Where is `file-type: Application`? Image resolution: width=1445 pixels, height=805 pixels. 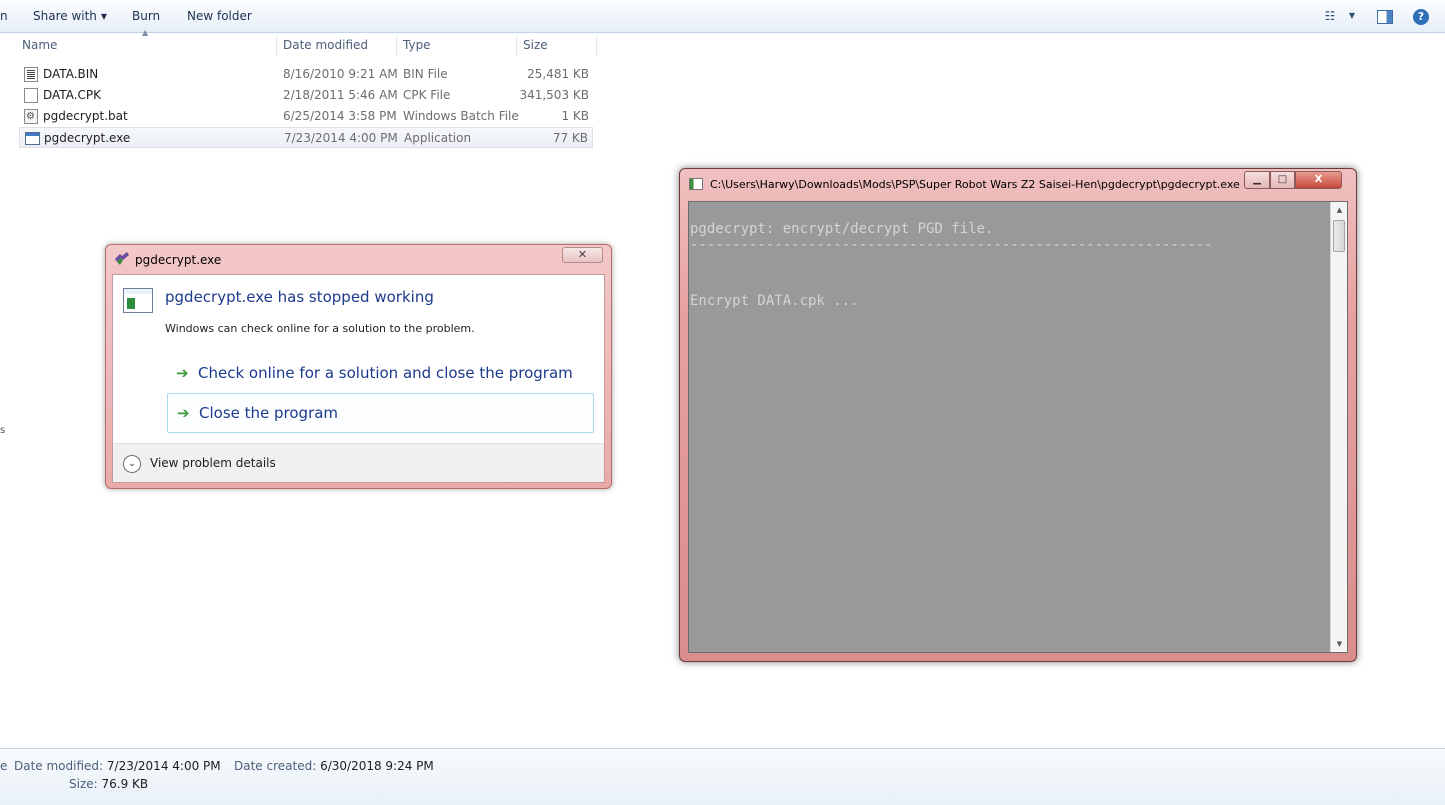
file-type: Application is located at coordinates (438, 138).